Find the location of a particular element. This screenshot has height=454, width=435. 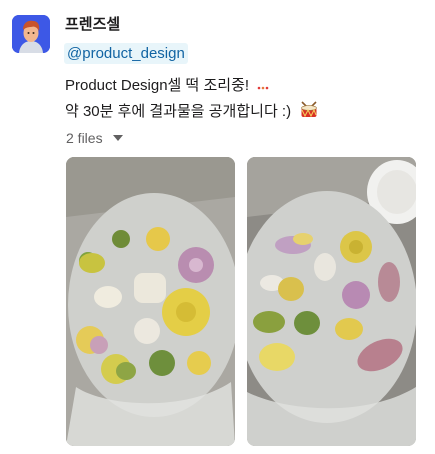

avatar is located at coordinates (31, 34).